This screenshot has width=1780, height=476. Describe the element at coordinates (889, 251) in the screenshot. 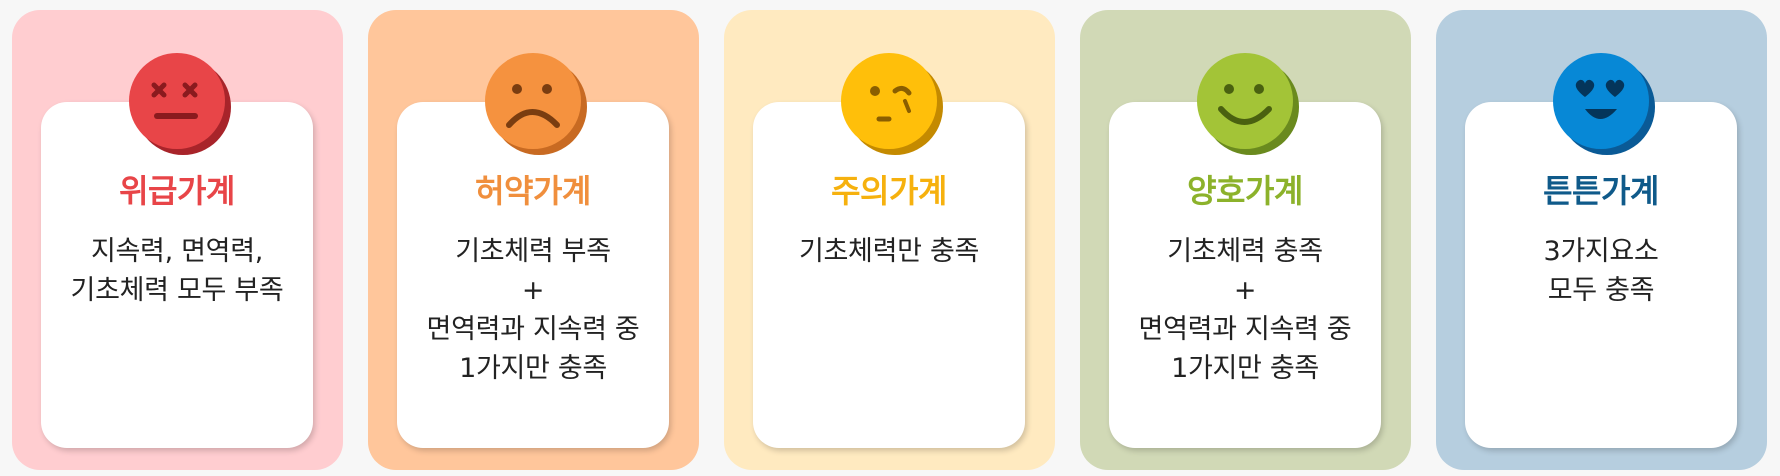

I see `card-description: 기초체력만 충족` at that location.